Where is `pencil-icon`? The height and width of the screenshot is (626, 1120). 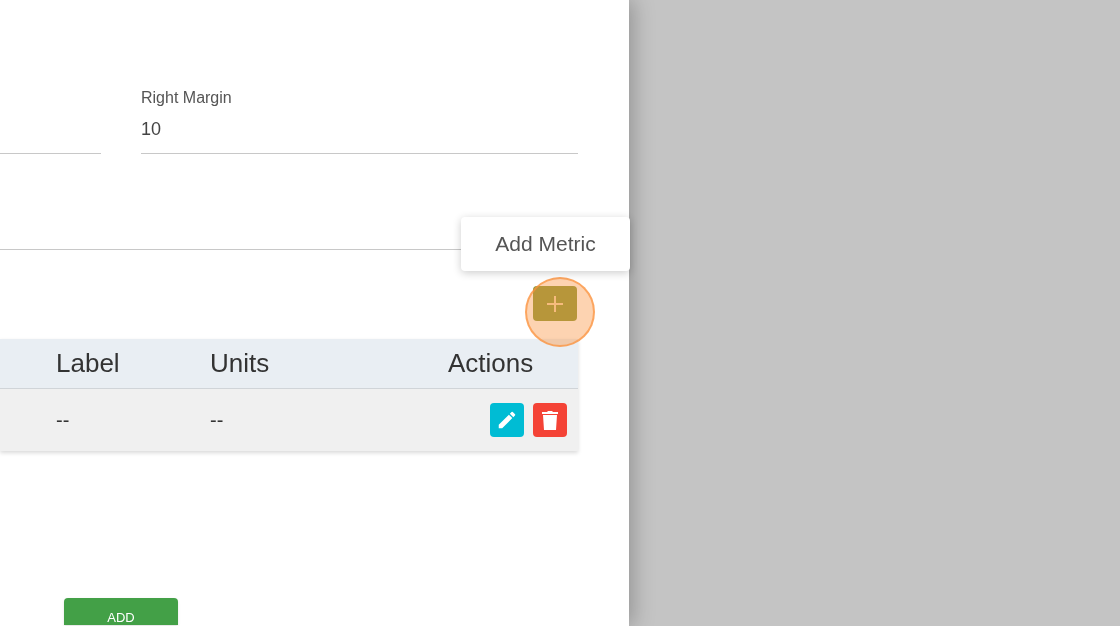 pencil-icon is located at coordinates (507, 420).